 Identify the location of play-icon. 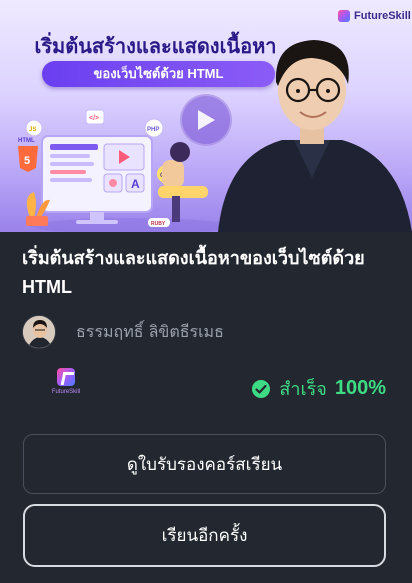
(206, 120).